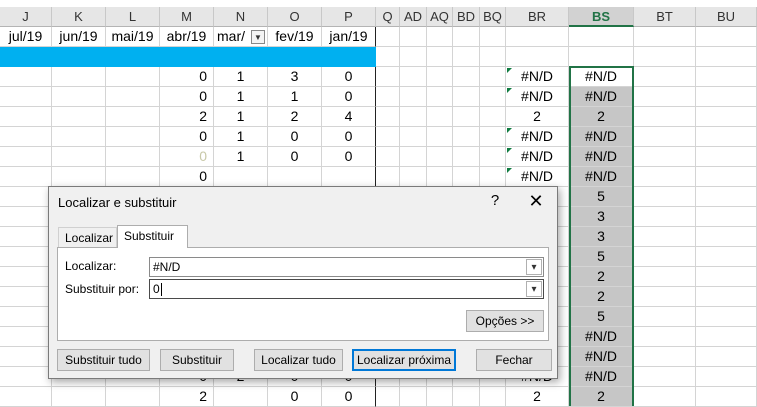  What do you see at coordinates (495, 200) in the screenshot?
I see `help-button: ?` at bounding box center [495, 200].